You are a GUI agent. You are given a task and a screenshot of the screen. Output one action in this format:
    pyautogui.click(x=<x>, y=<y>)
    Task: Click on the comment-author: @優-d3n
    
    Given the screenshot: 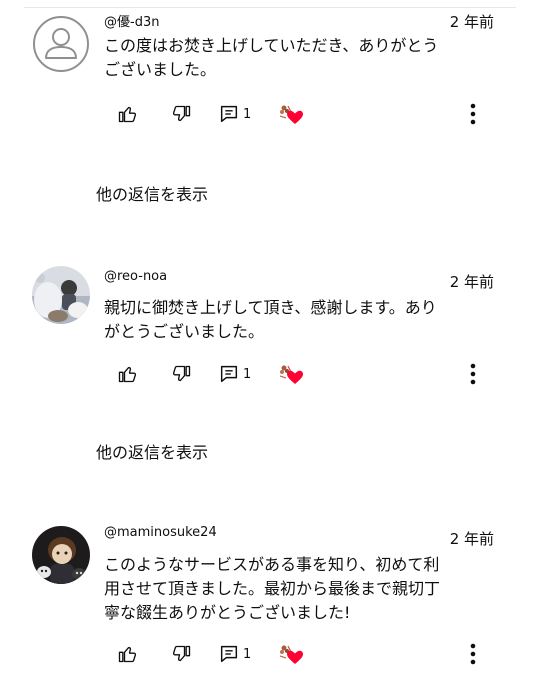 What is the action you would take?
    pyautogui.click(x=131, y=20)
    